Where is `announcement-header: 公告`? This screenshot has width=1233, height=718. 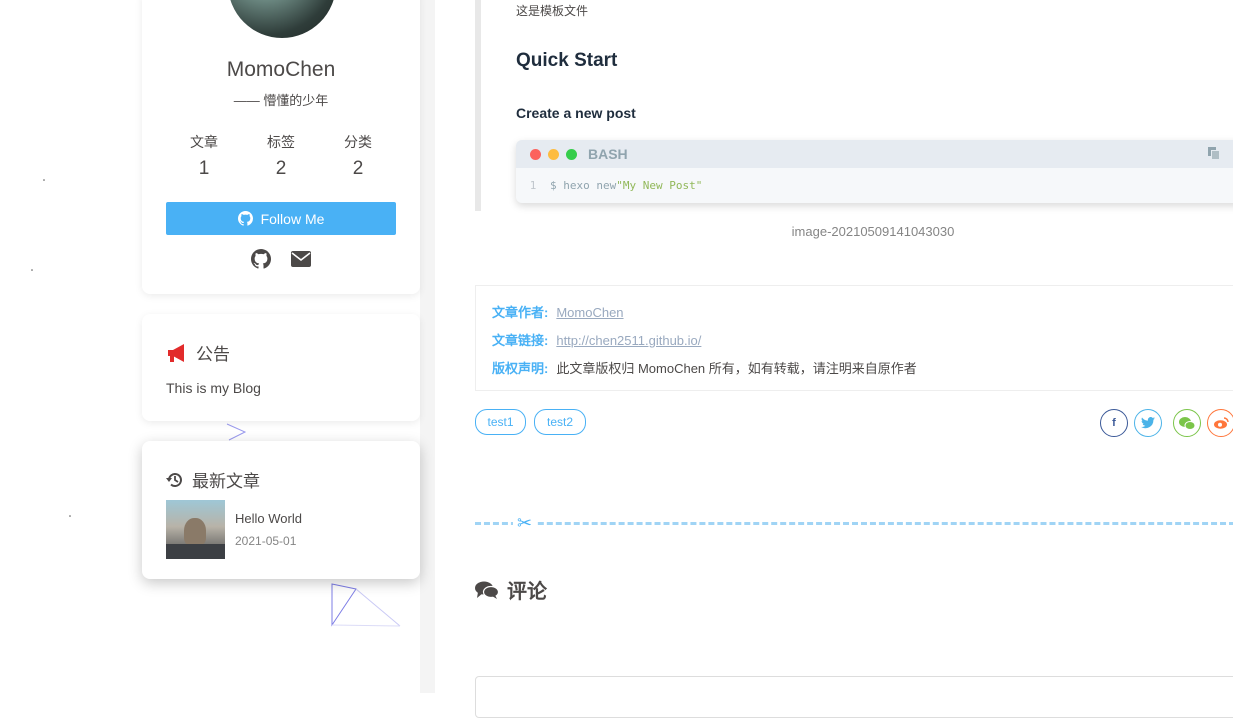
announcement-header: 公告 is located at coordinates (198, 352).